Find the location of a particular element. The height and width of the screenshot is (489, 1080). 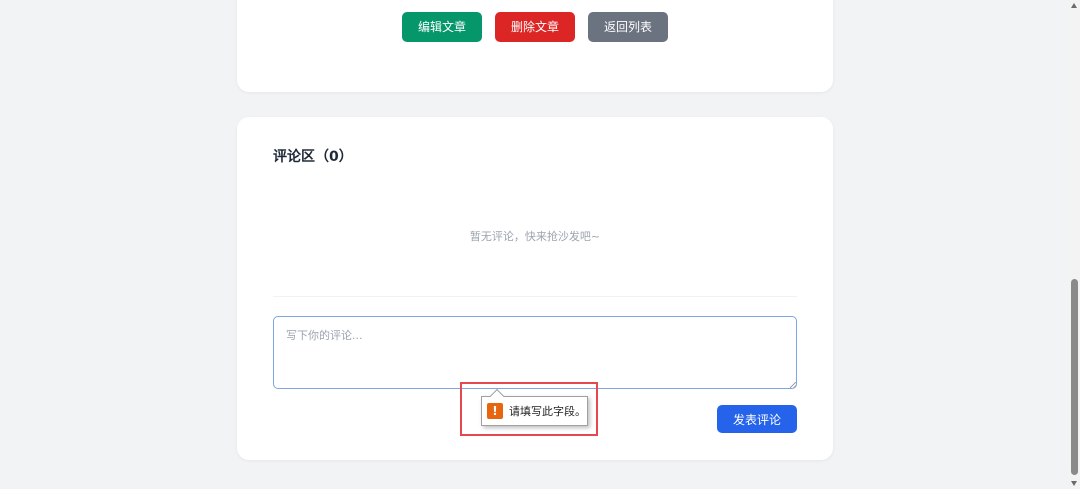

submit-comment-button: 发表评论 is located at coordinates (757, 419).